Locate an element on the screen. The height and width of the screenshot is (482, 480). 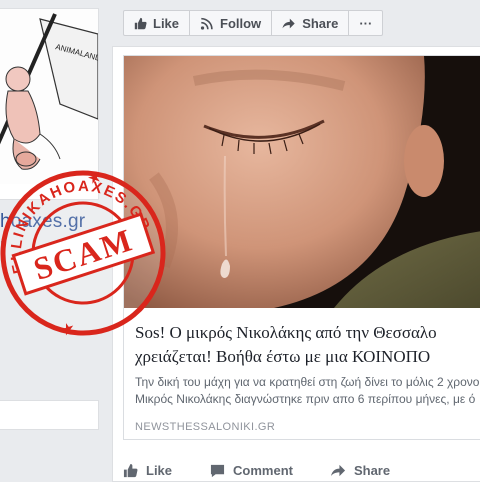
follow-button: Follow is located at coordinates (231, 23).